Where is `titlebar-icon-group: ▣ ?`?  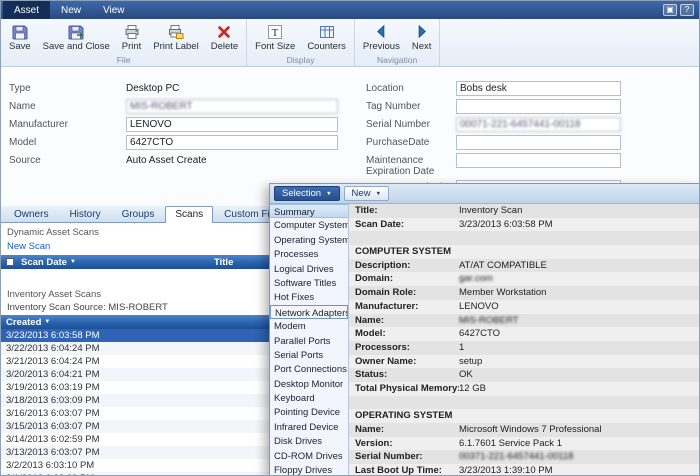 titlebar-icon-group: ▣ ? is located at coordinates (681, 10).